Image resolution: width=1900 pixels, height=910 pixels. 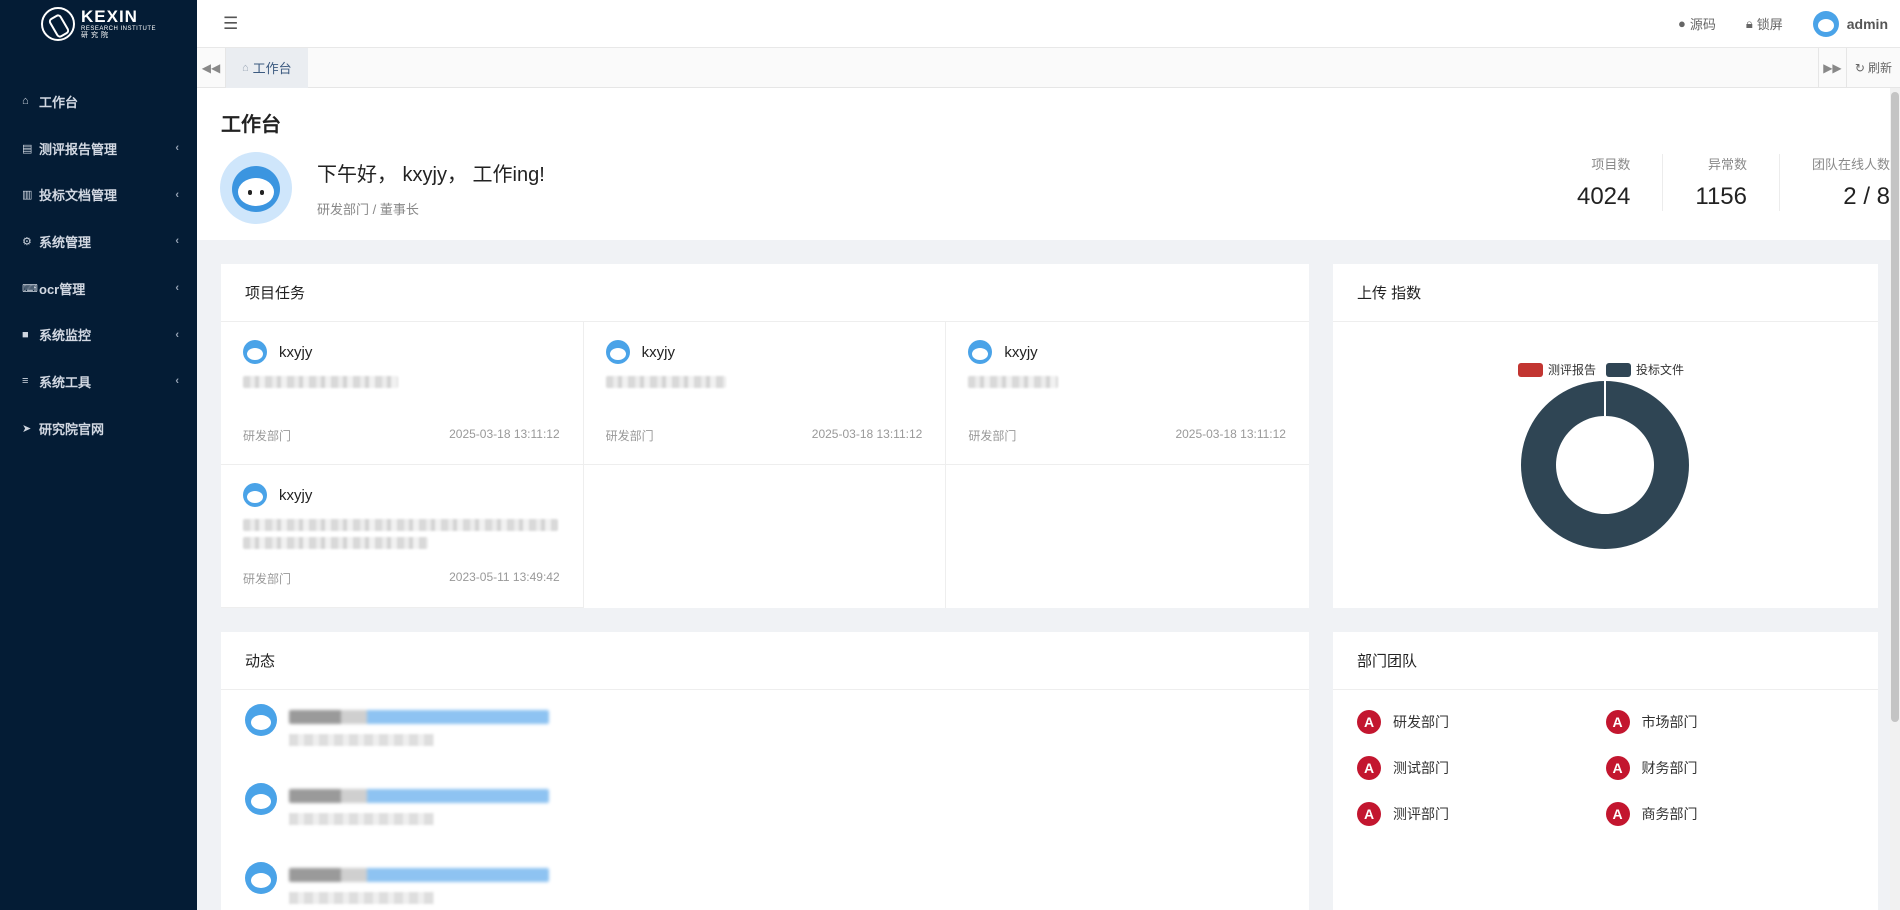 I want to click on scrollbar, so click(x=1895, y=499).